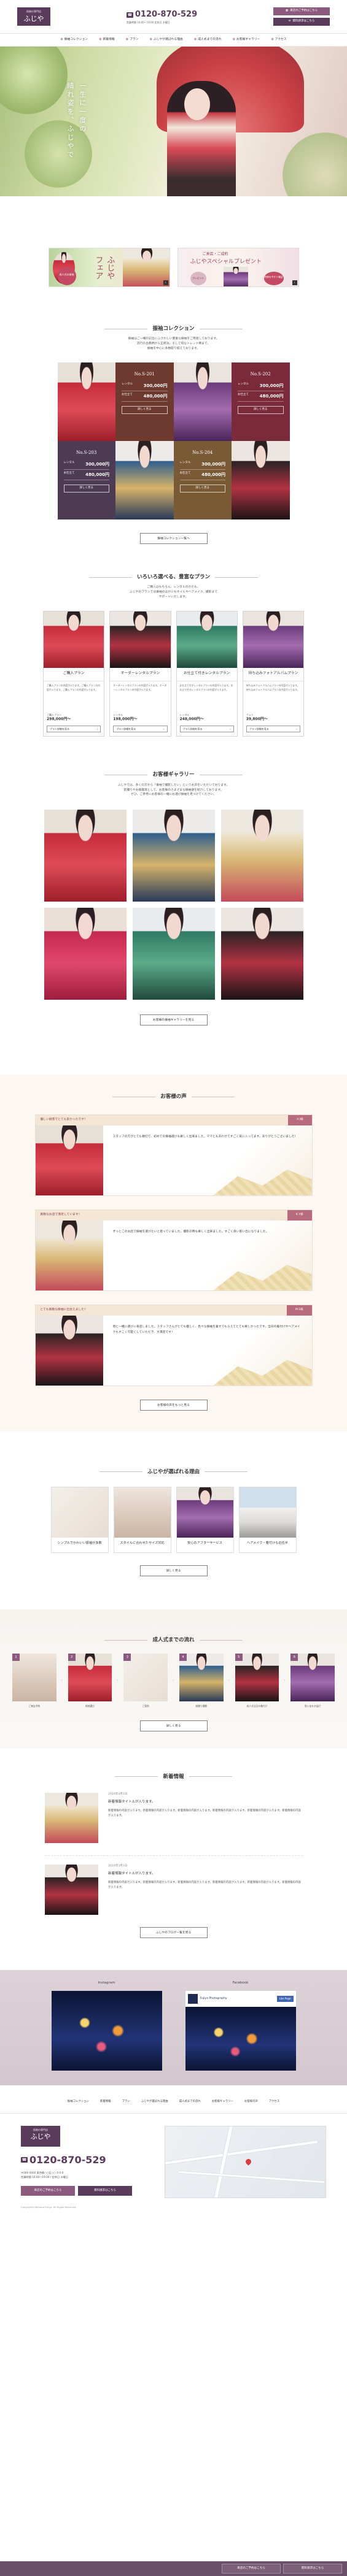 The image size is (347, 2576). I want to click on flow-step: 4 前撮り撮影, so click(201, 1681).